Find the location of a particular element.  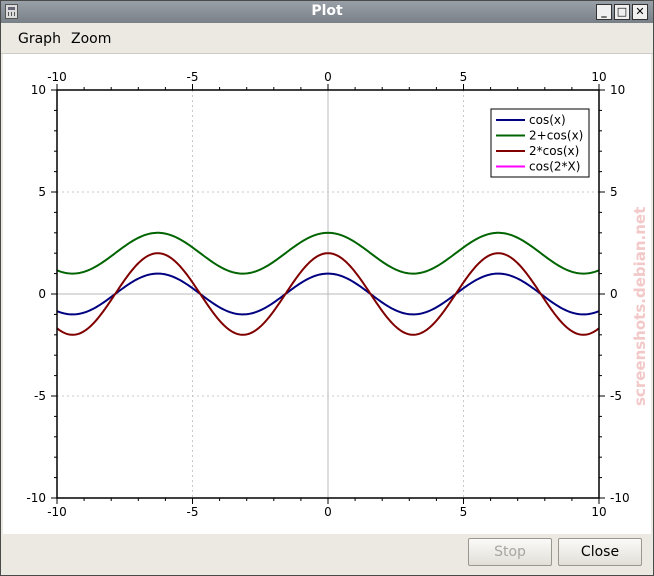

y-tick-label-left: -10 is located at coordinates (36, 498).